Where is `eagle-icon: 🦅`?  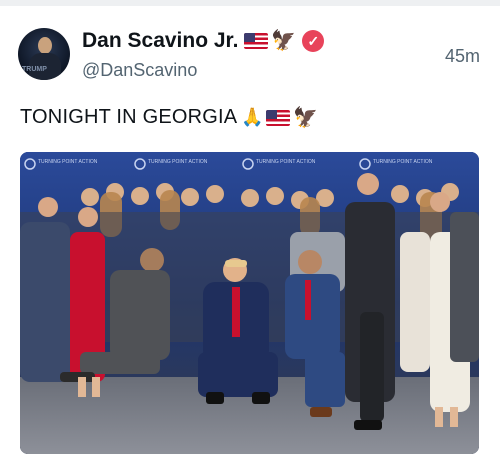 eagle-icon: 🦅 is located at coordinates (284, 41).